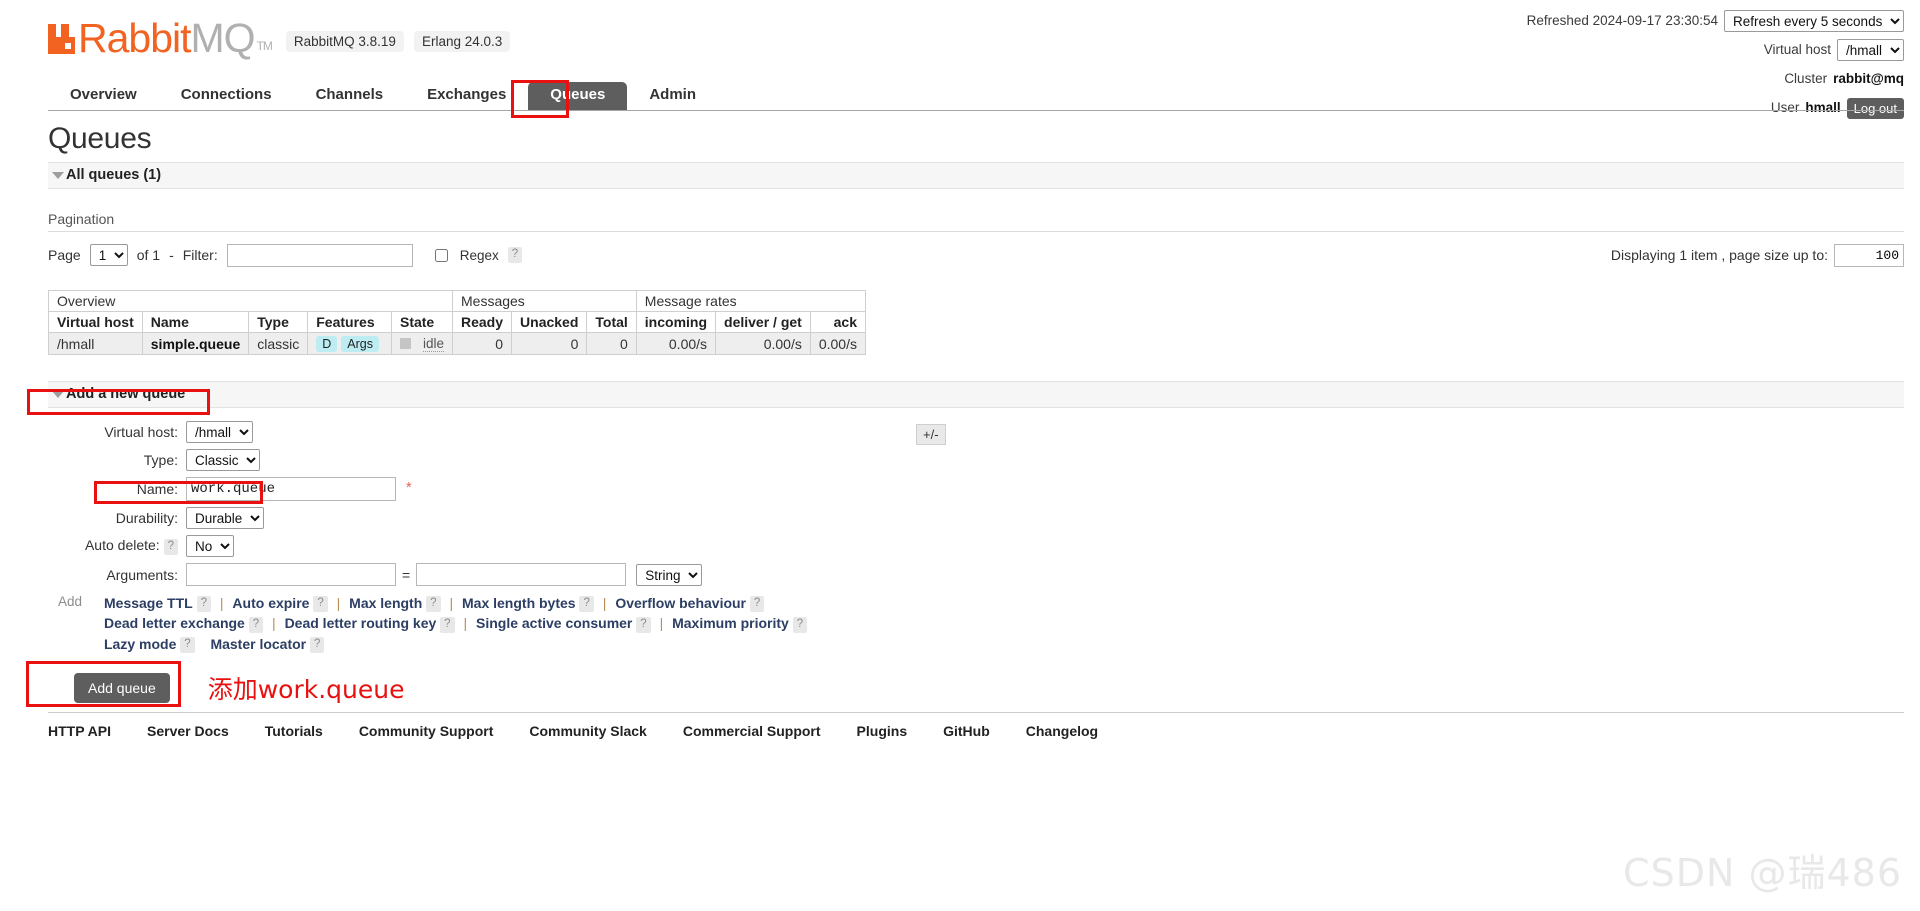 The image size is (1920, 911). Describe the element at coordinates (1797, 50) in the screenshot. I see `vhost-label: Virtual host` at that location.